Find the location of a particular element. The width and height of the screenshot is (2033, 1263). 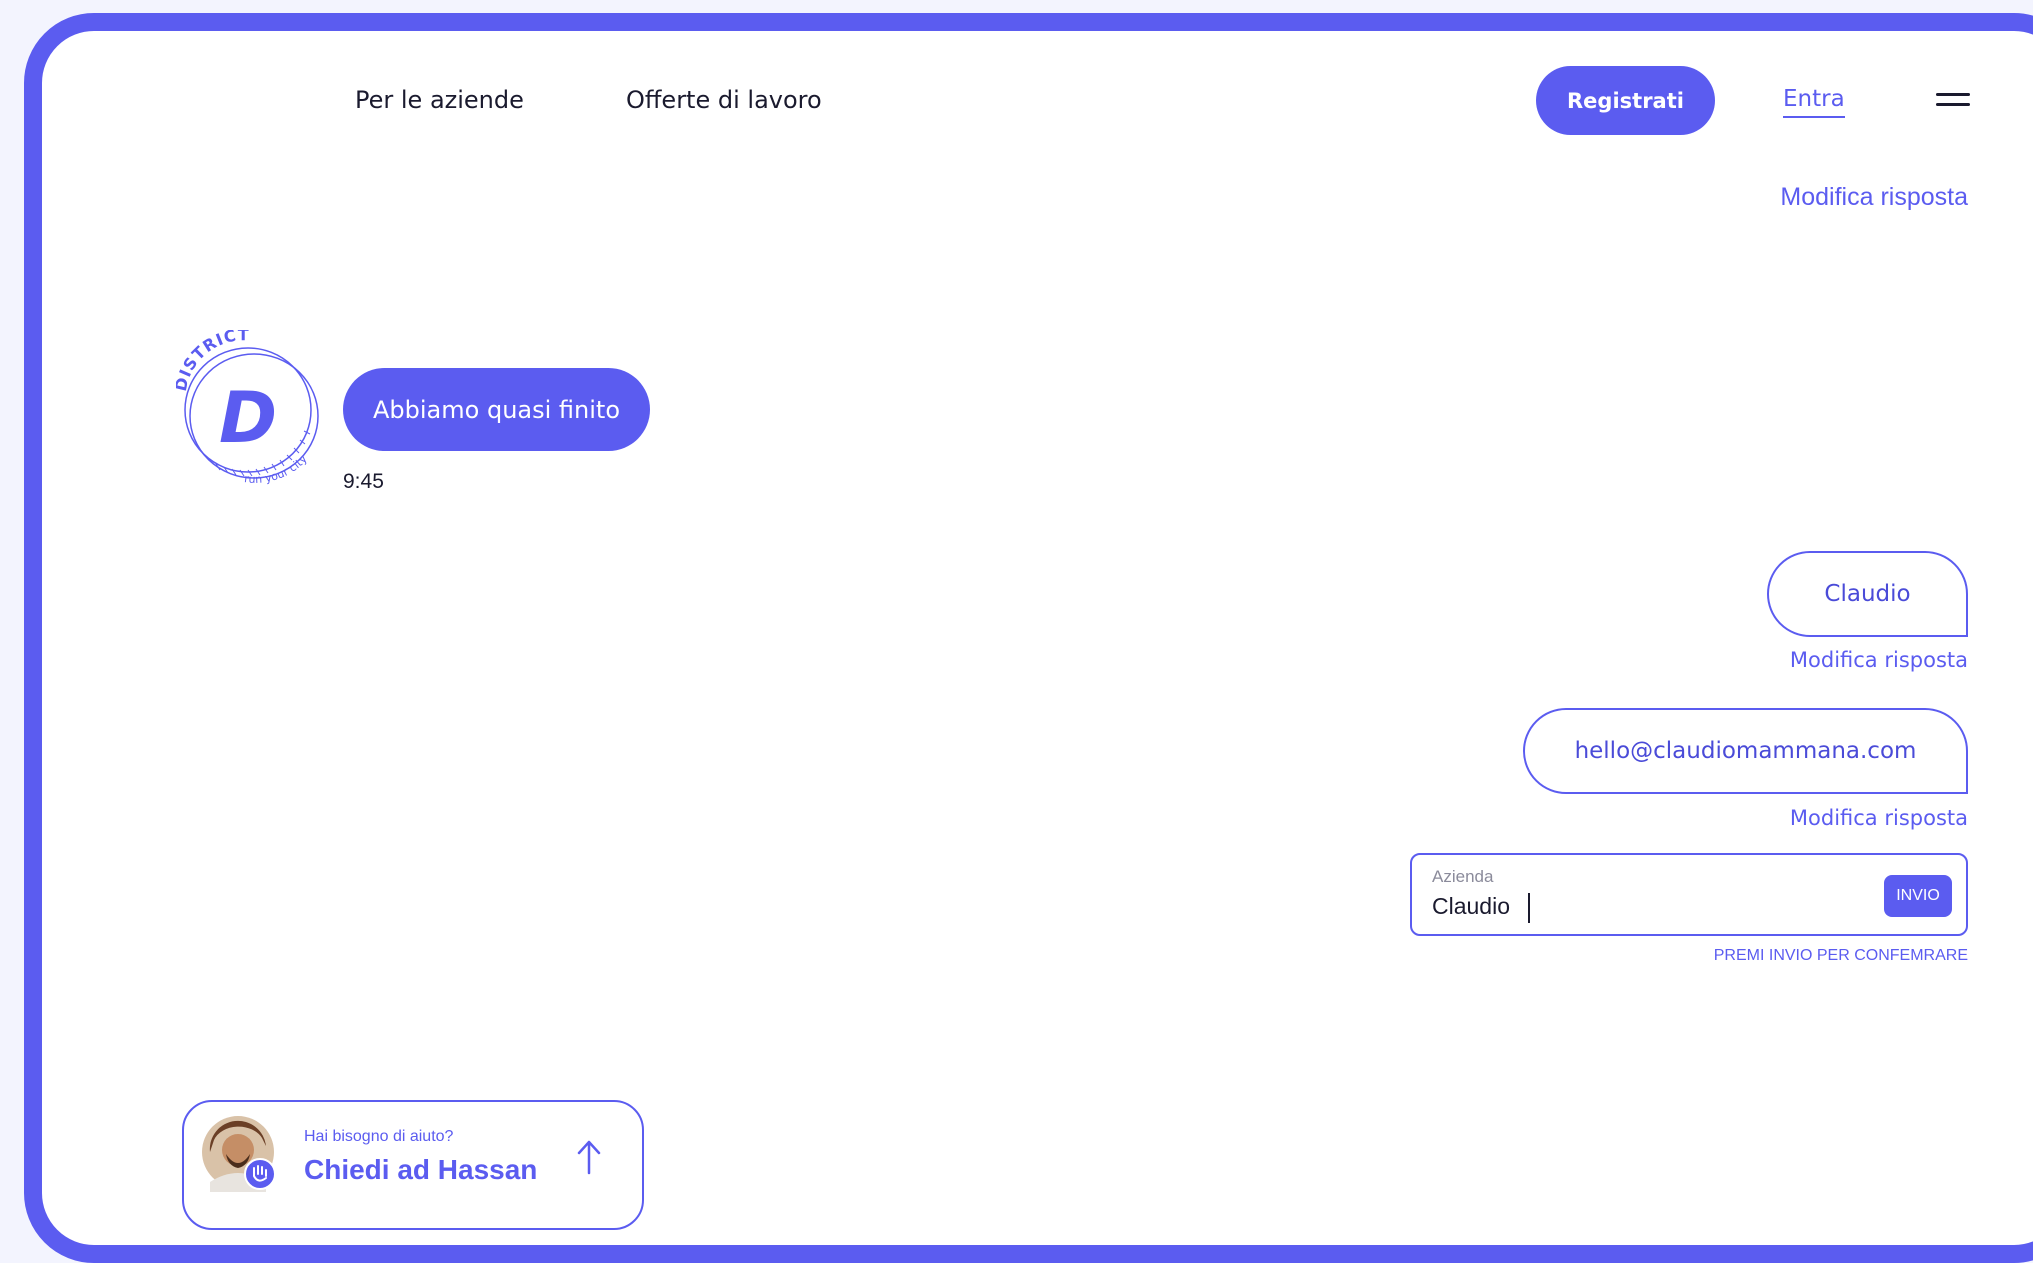

send-button: INVIO is located at coordinates (1918, 896).